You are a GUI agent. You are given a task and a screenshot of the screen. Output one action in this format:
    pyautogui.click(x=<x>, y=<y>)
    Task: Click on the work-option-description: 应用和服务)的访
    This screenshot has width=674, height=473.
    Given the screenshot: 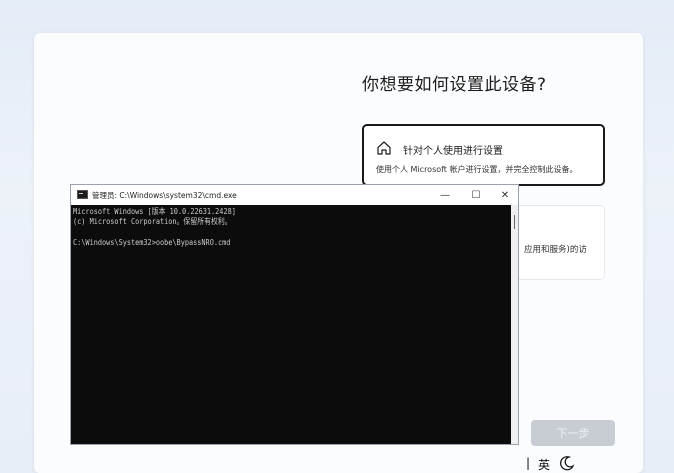 What is the action you would take?
    pyautogui.click(x=555, y=250)
    